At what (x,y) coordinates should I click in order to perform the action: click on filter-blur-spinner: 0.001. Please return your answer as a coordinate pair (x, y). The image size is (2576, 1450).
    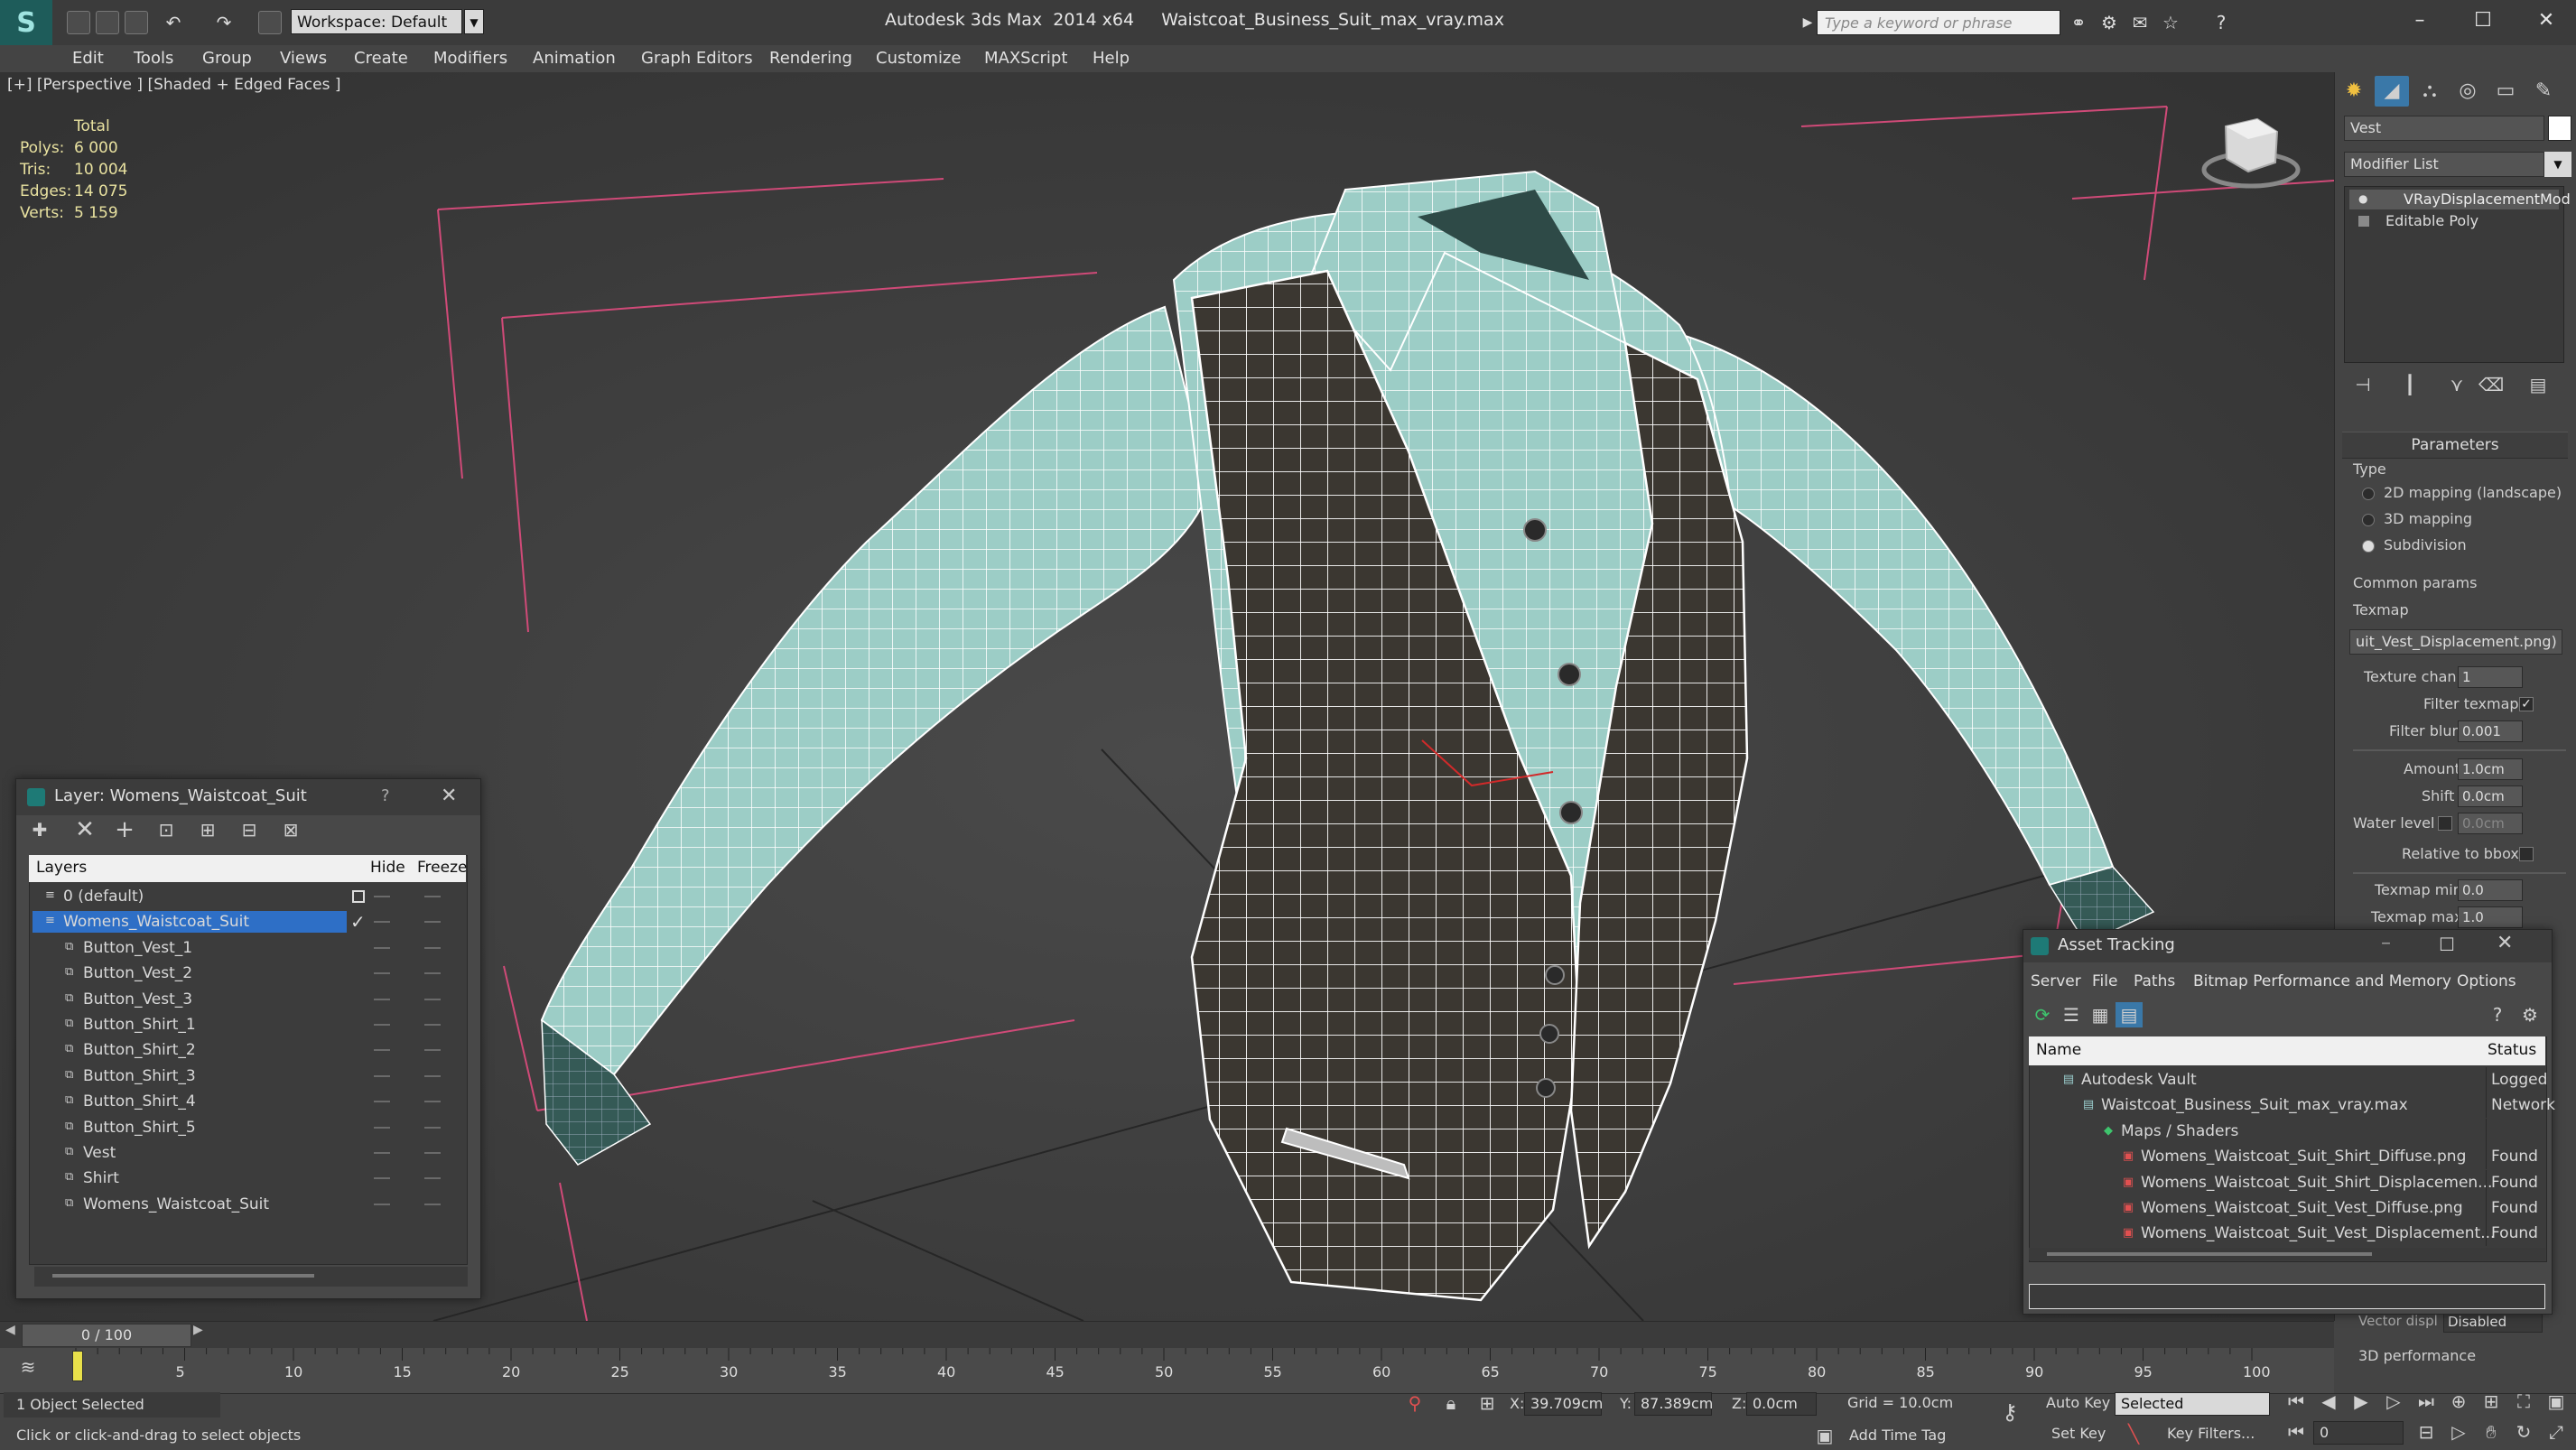
    Looking at the image, I should click on (2490, 731).